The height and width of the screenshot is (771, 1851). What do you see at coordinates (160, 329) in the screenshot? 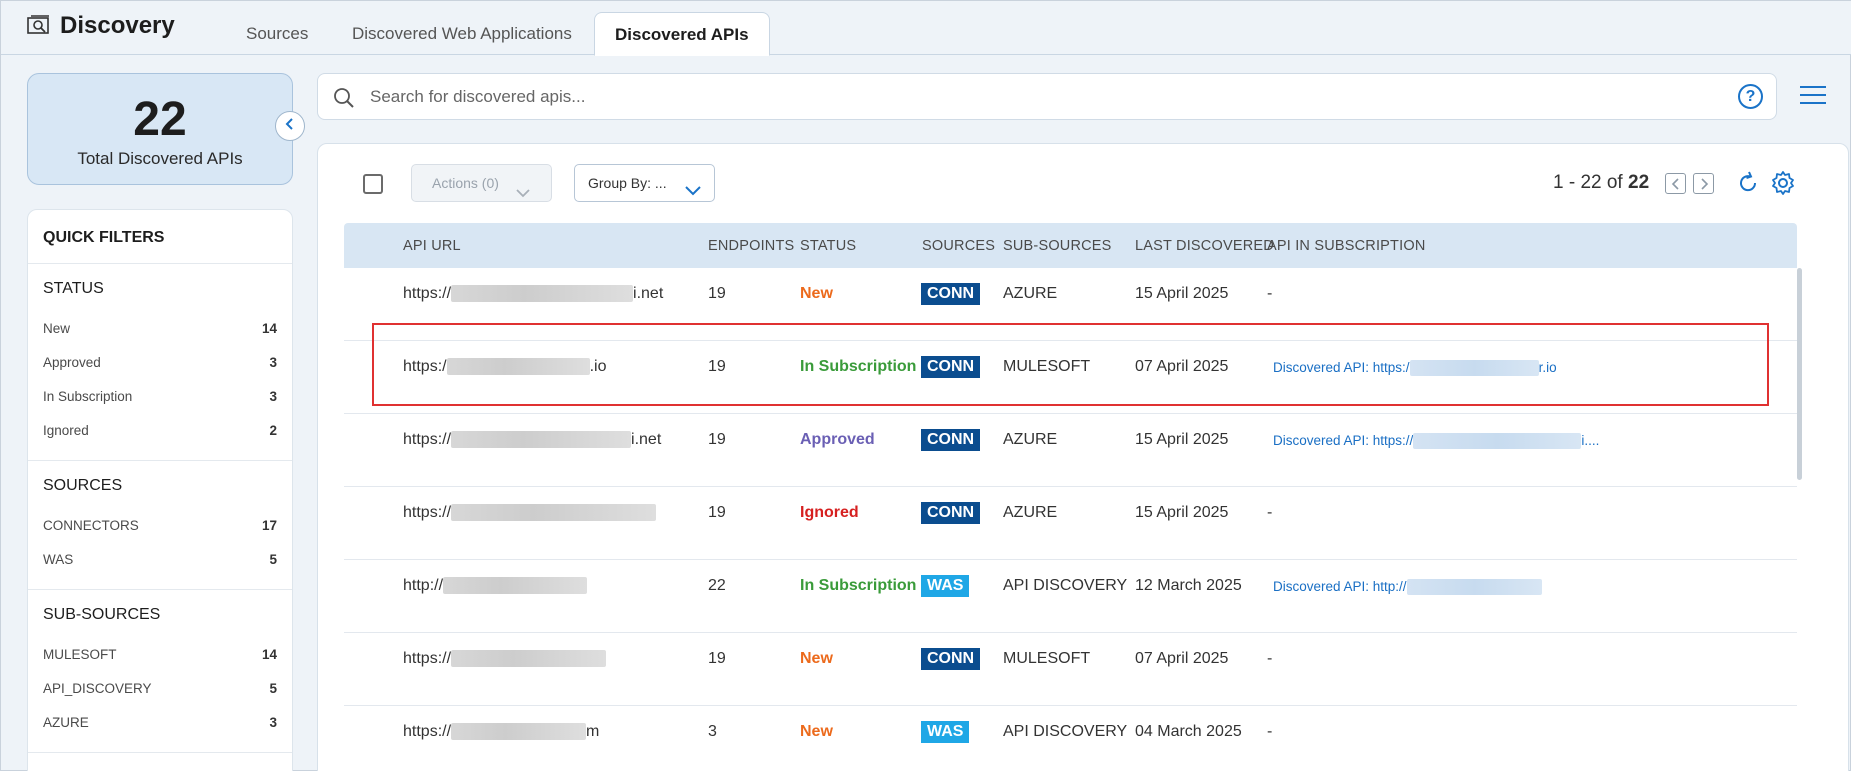
I see `filter-item: New 14` at bounding box center [160, 329].